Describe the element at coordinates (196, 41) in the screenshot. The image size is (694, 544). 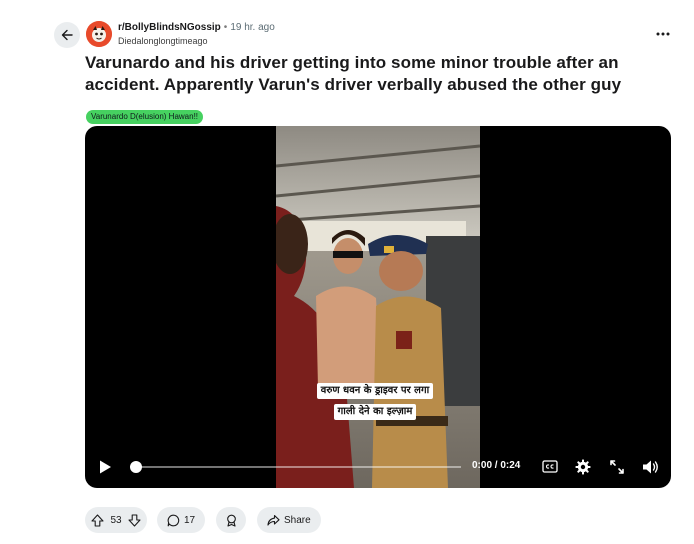
I see `author-link: Diedalonglongtimeago` at that location.